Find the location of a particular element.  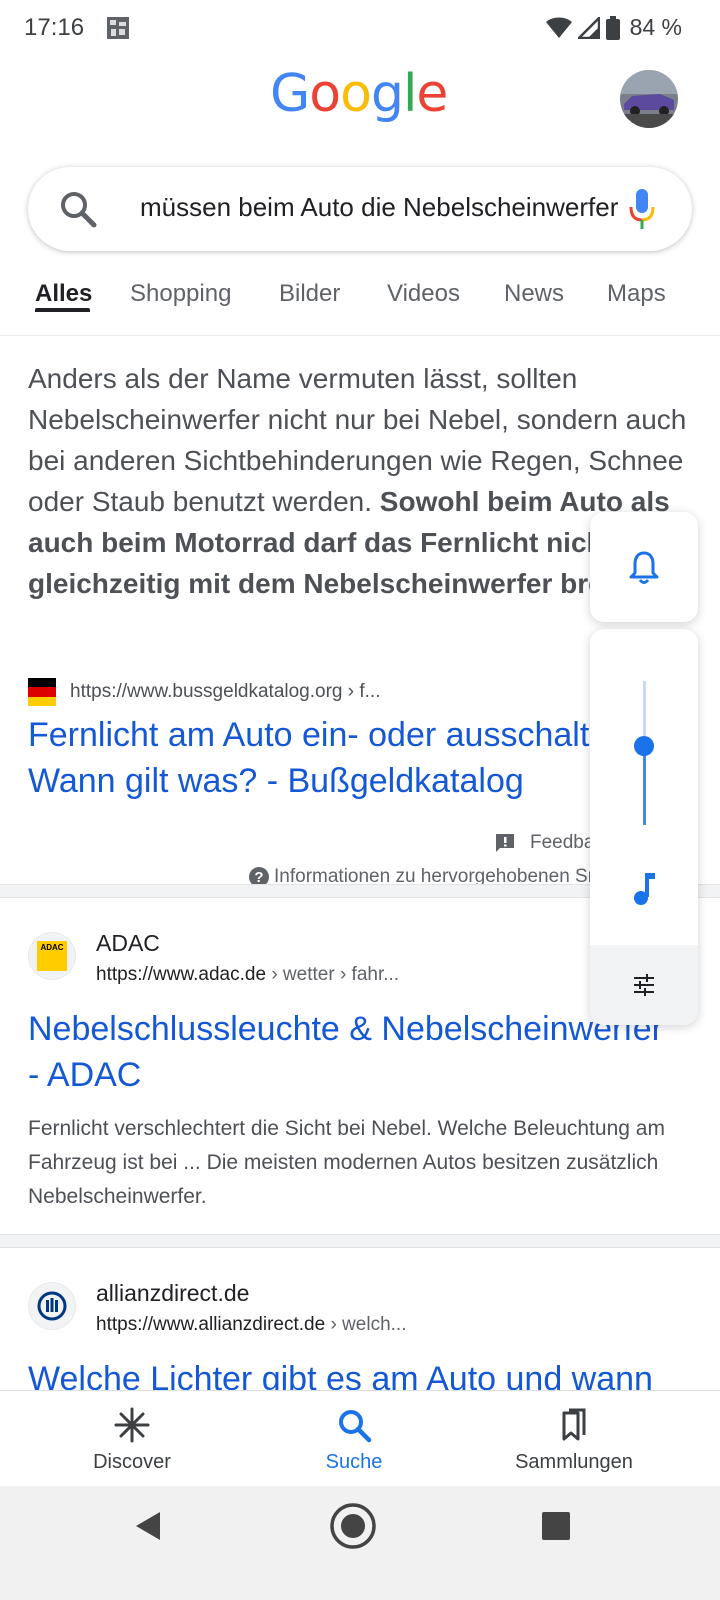

profile-avatar-icon is located at coordinates (649, 99).